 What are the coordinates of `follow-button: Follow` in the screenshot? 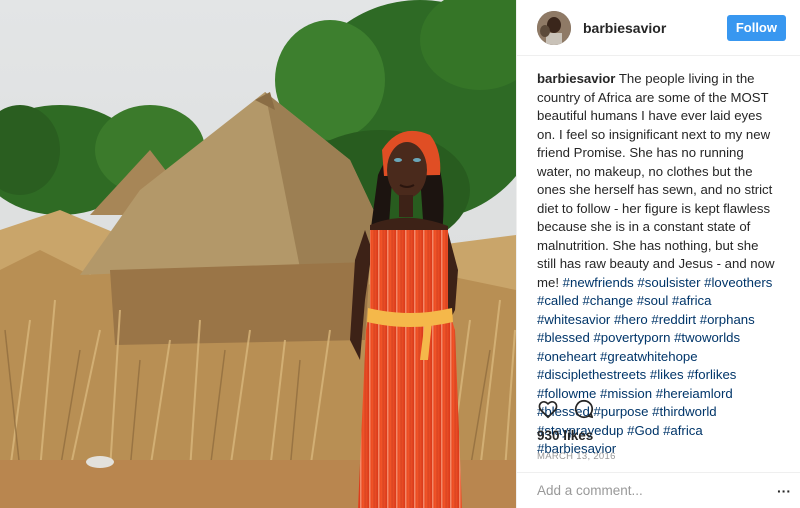 It's located at (756, 27).